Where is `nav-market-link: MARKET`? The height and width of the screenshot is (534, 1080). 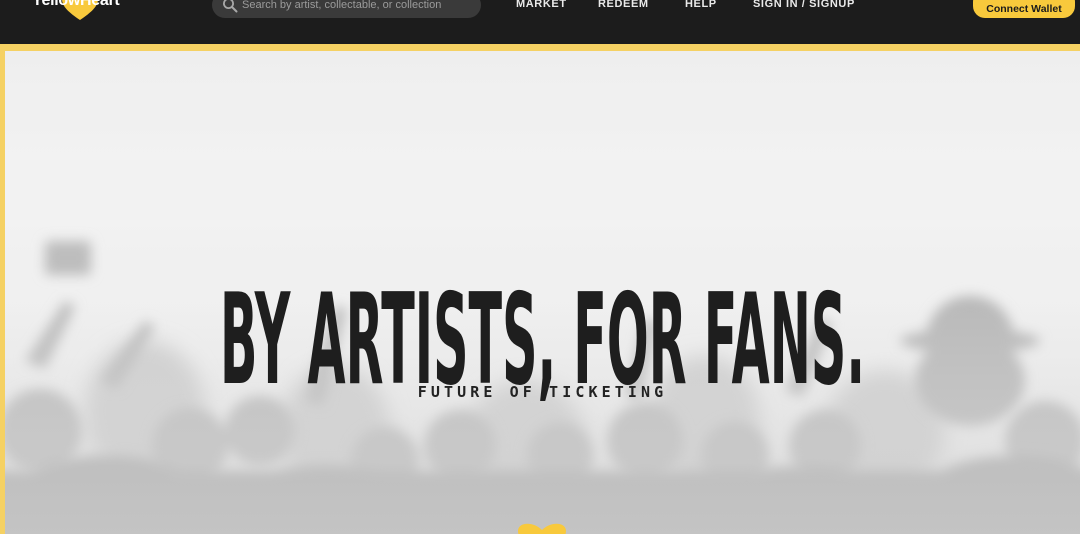
nav-market-link: MARKET is located at coordinates (541, 5).